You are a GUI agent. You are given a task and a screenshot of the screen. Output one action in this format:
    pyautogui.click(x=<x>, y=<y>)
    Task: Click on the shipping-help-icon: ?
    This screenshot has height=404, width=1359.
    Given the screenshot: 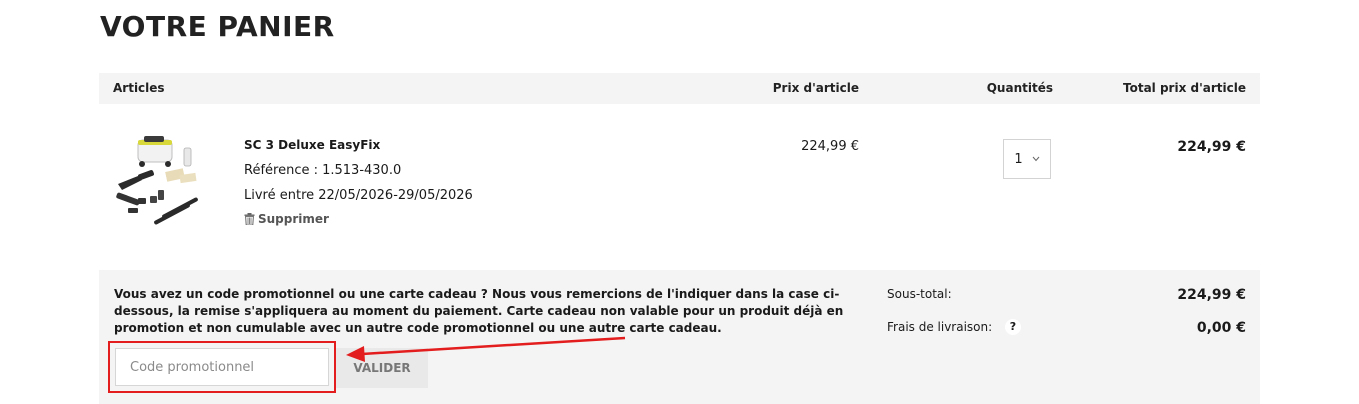 What is the action you would take?
    pyautogui.click(x=1013, y=327)
    